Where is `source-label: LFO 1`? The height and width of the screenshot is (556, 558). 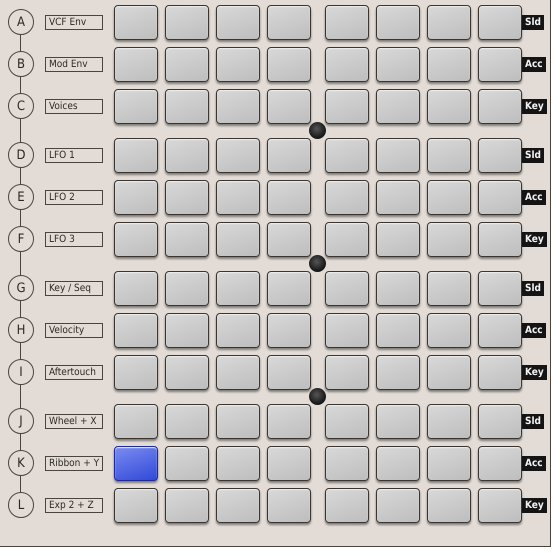
source-label: LFO 1 is located at coordinates (74, 155).